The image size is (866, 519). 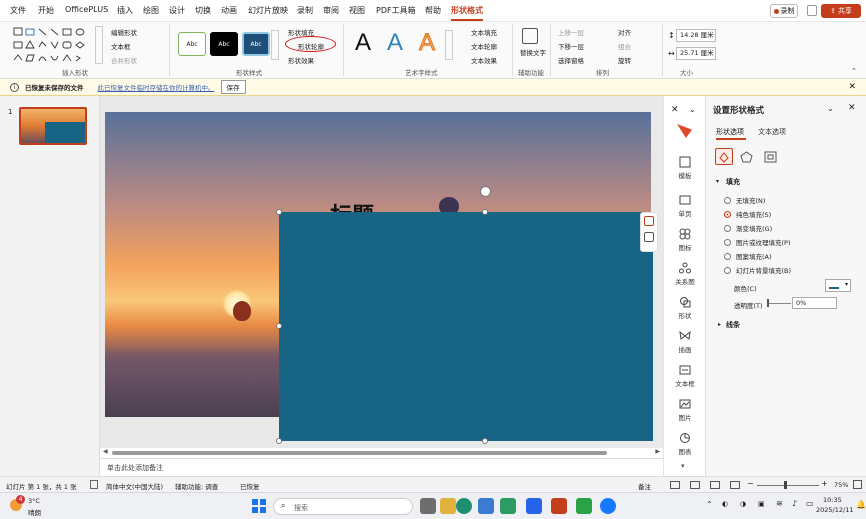 What do you see at coordinates (233, 87) in the screenshot?
I see `infobar-save-button: 保存` at bounding box center [233, 87].